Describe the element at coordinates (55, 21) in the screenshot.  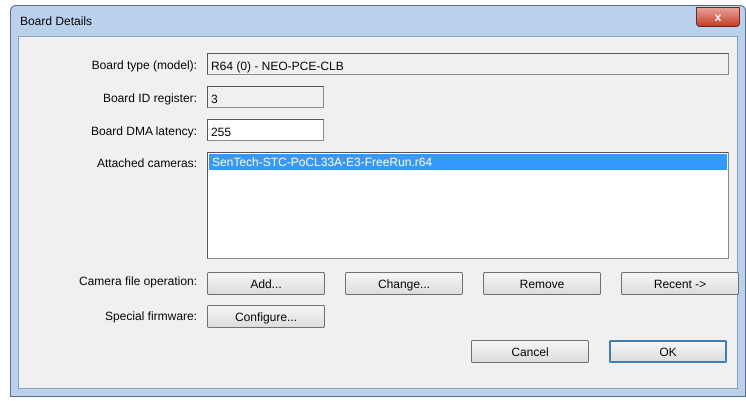
I see `window-title: Board Details` at that location.